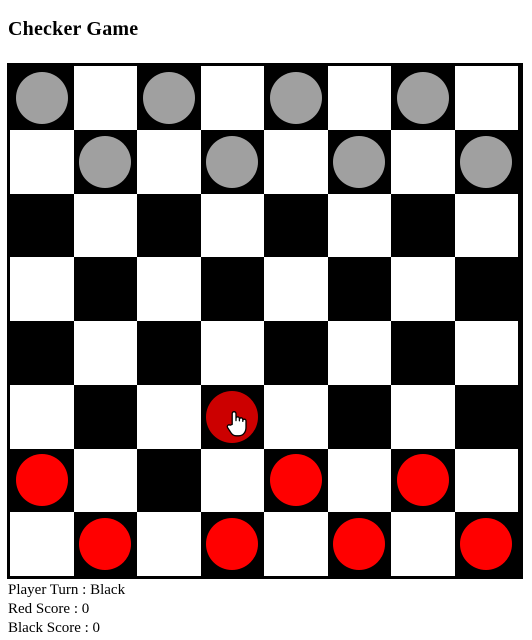 This screenshot has height=640, width=532. I want to click on player-turn-status: Player Turn : Black, so click(67, 590).